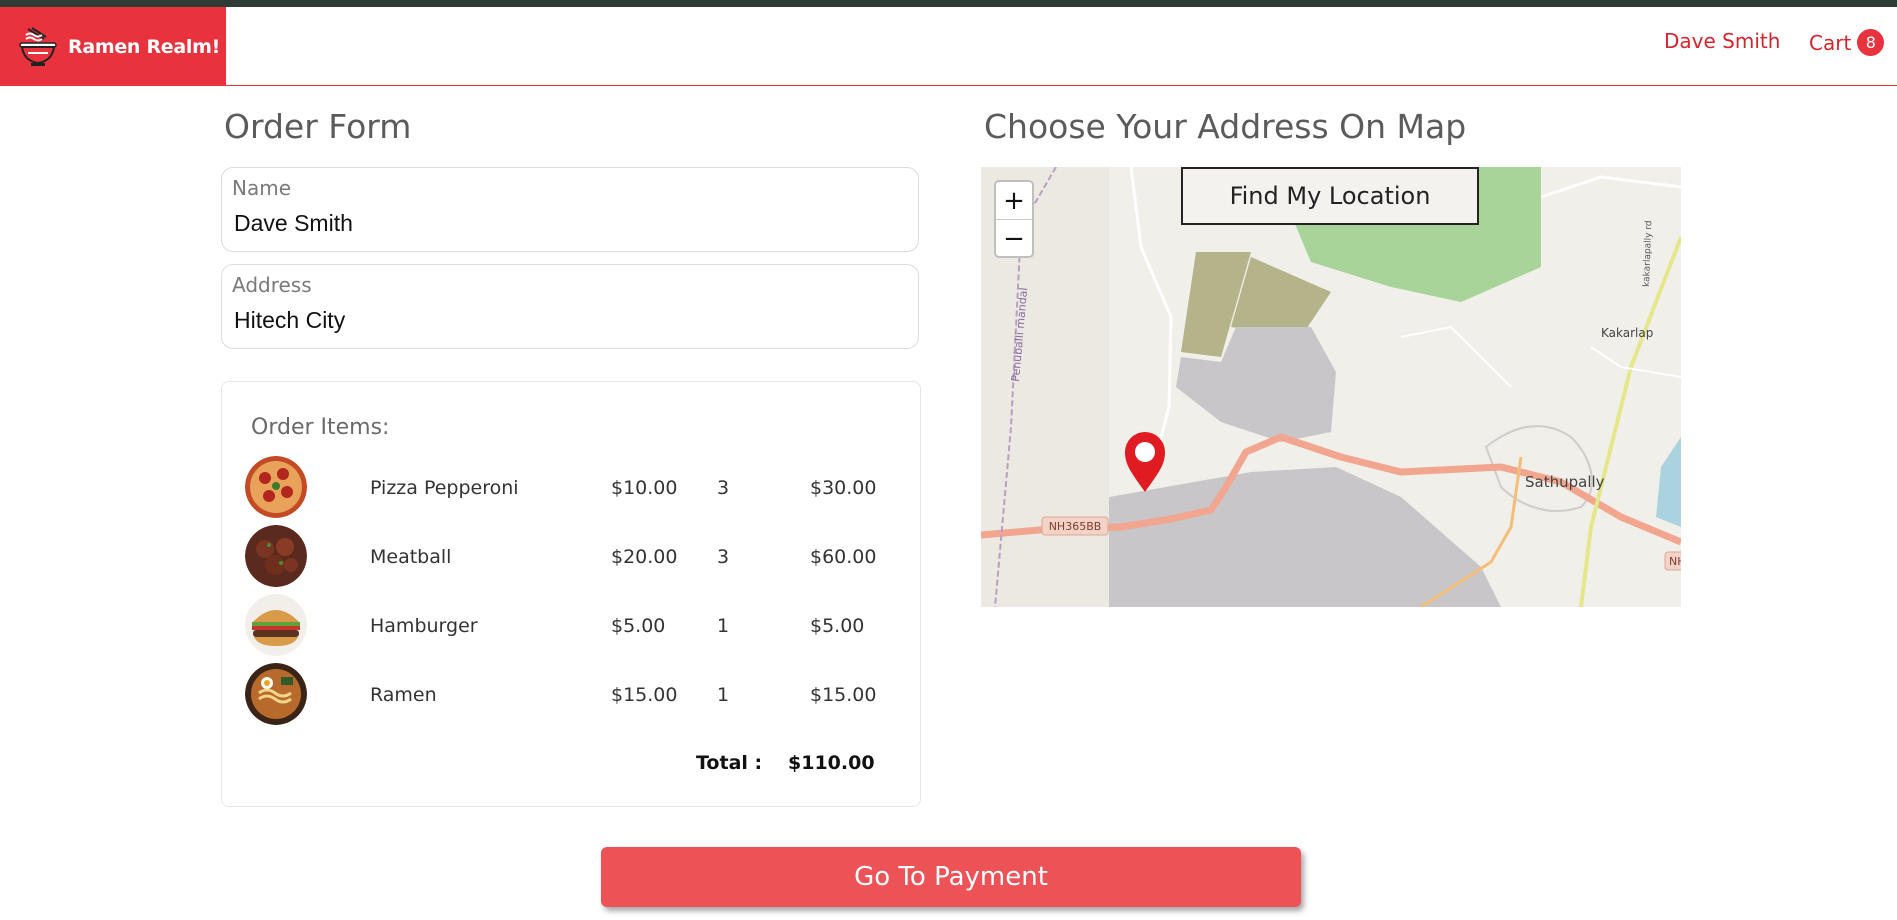  I want to click on address-field: Address, so click(570, 306).